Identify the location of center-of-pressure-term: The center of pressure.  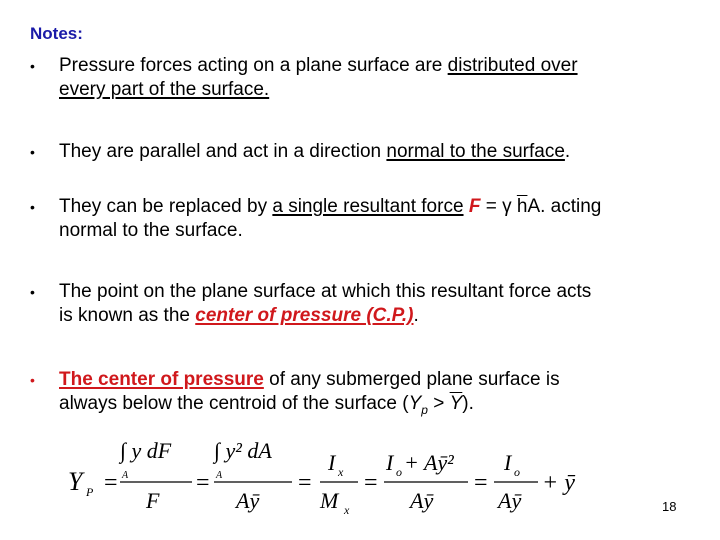
(161, 379).